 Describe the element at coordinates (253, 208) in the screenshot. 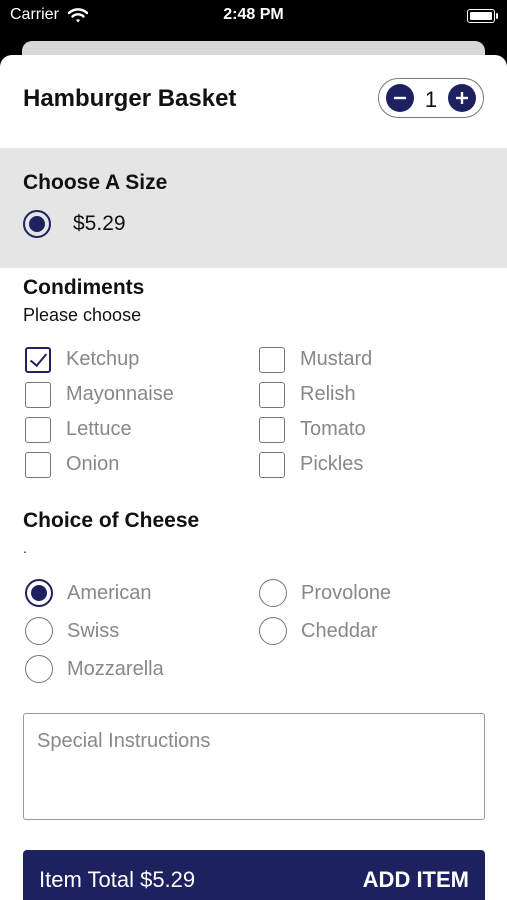

I see `size-section: Choose A Size $5.29` at that location.